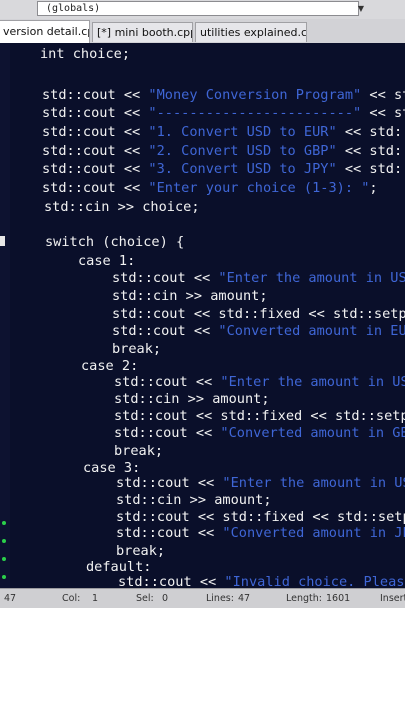  I want to click on status-line-value: 47, so click(10, 598).